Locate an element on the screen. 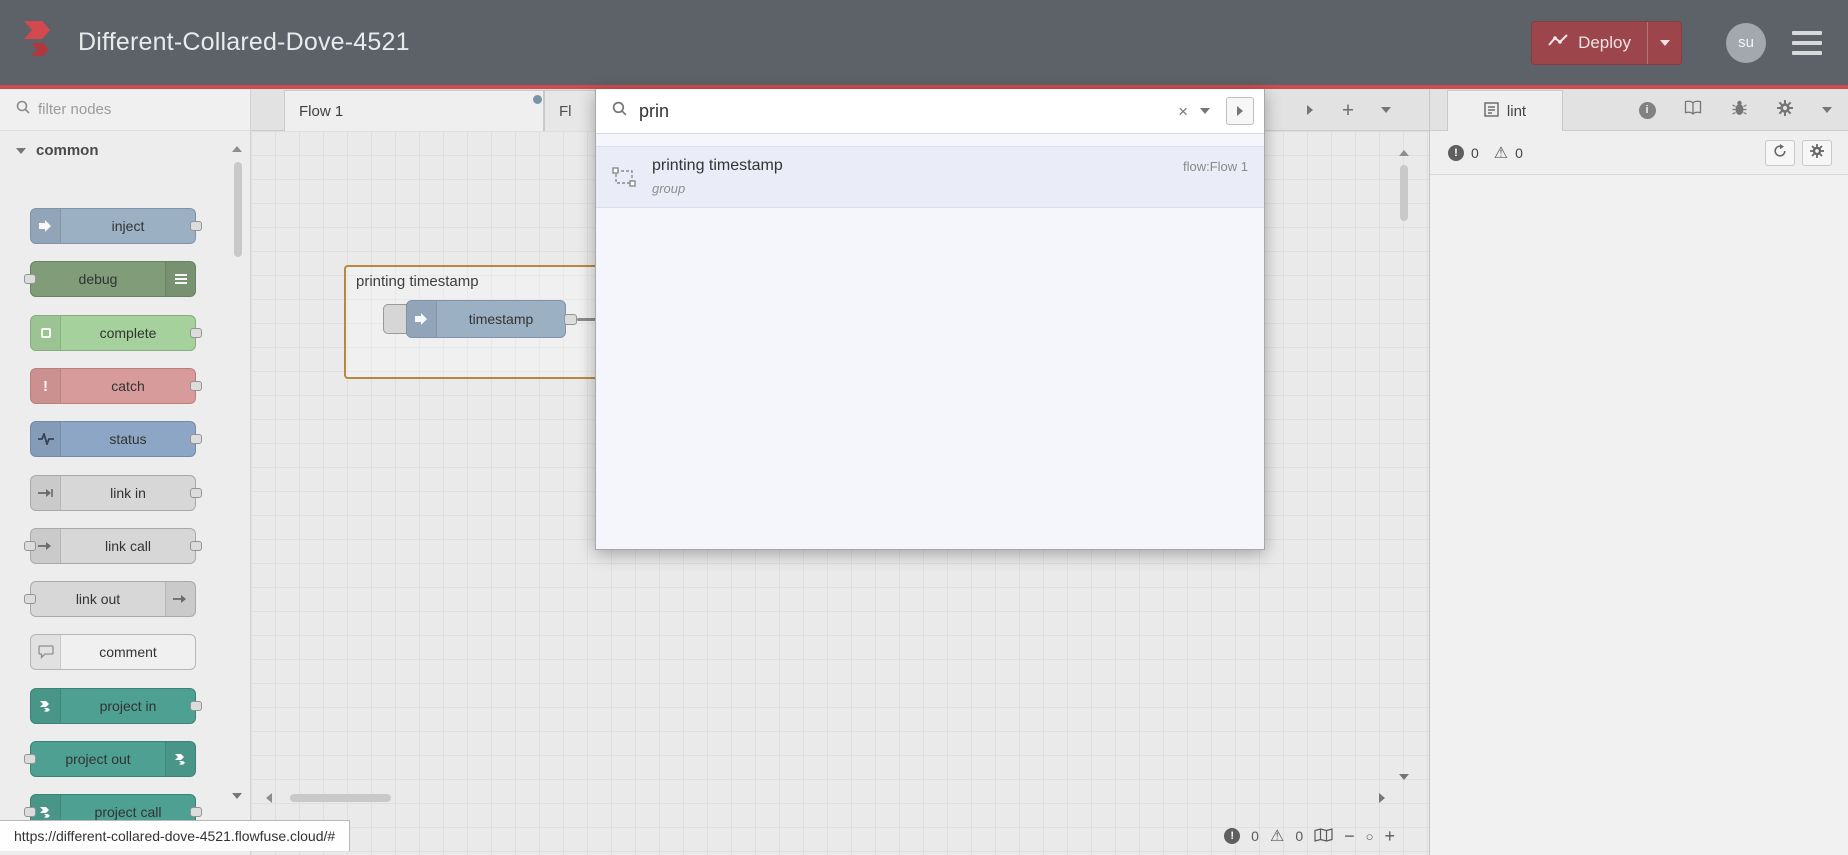 Image resolution: width=1848 pixels, height=855 pixels. project-logo-icon is located at coordinates (180, 759).